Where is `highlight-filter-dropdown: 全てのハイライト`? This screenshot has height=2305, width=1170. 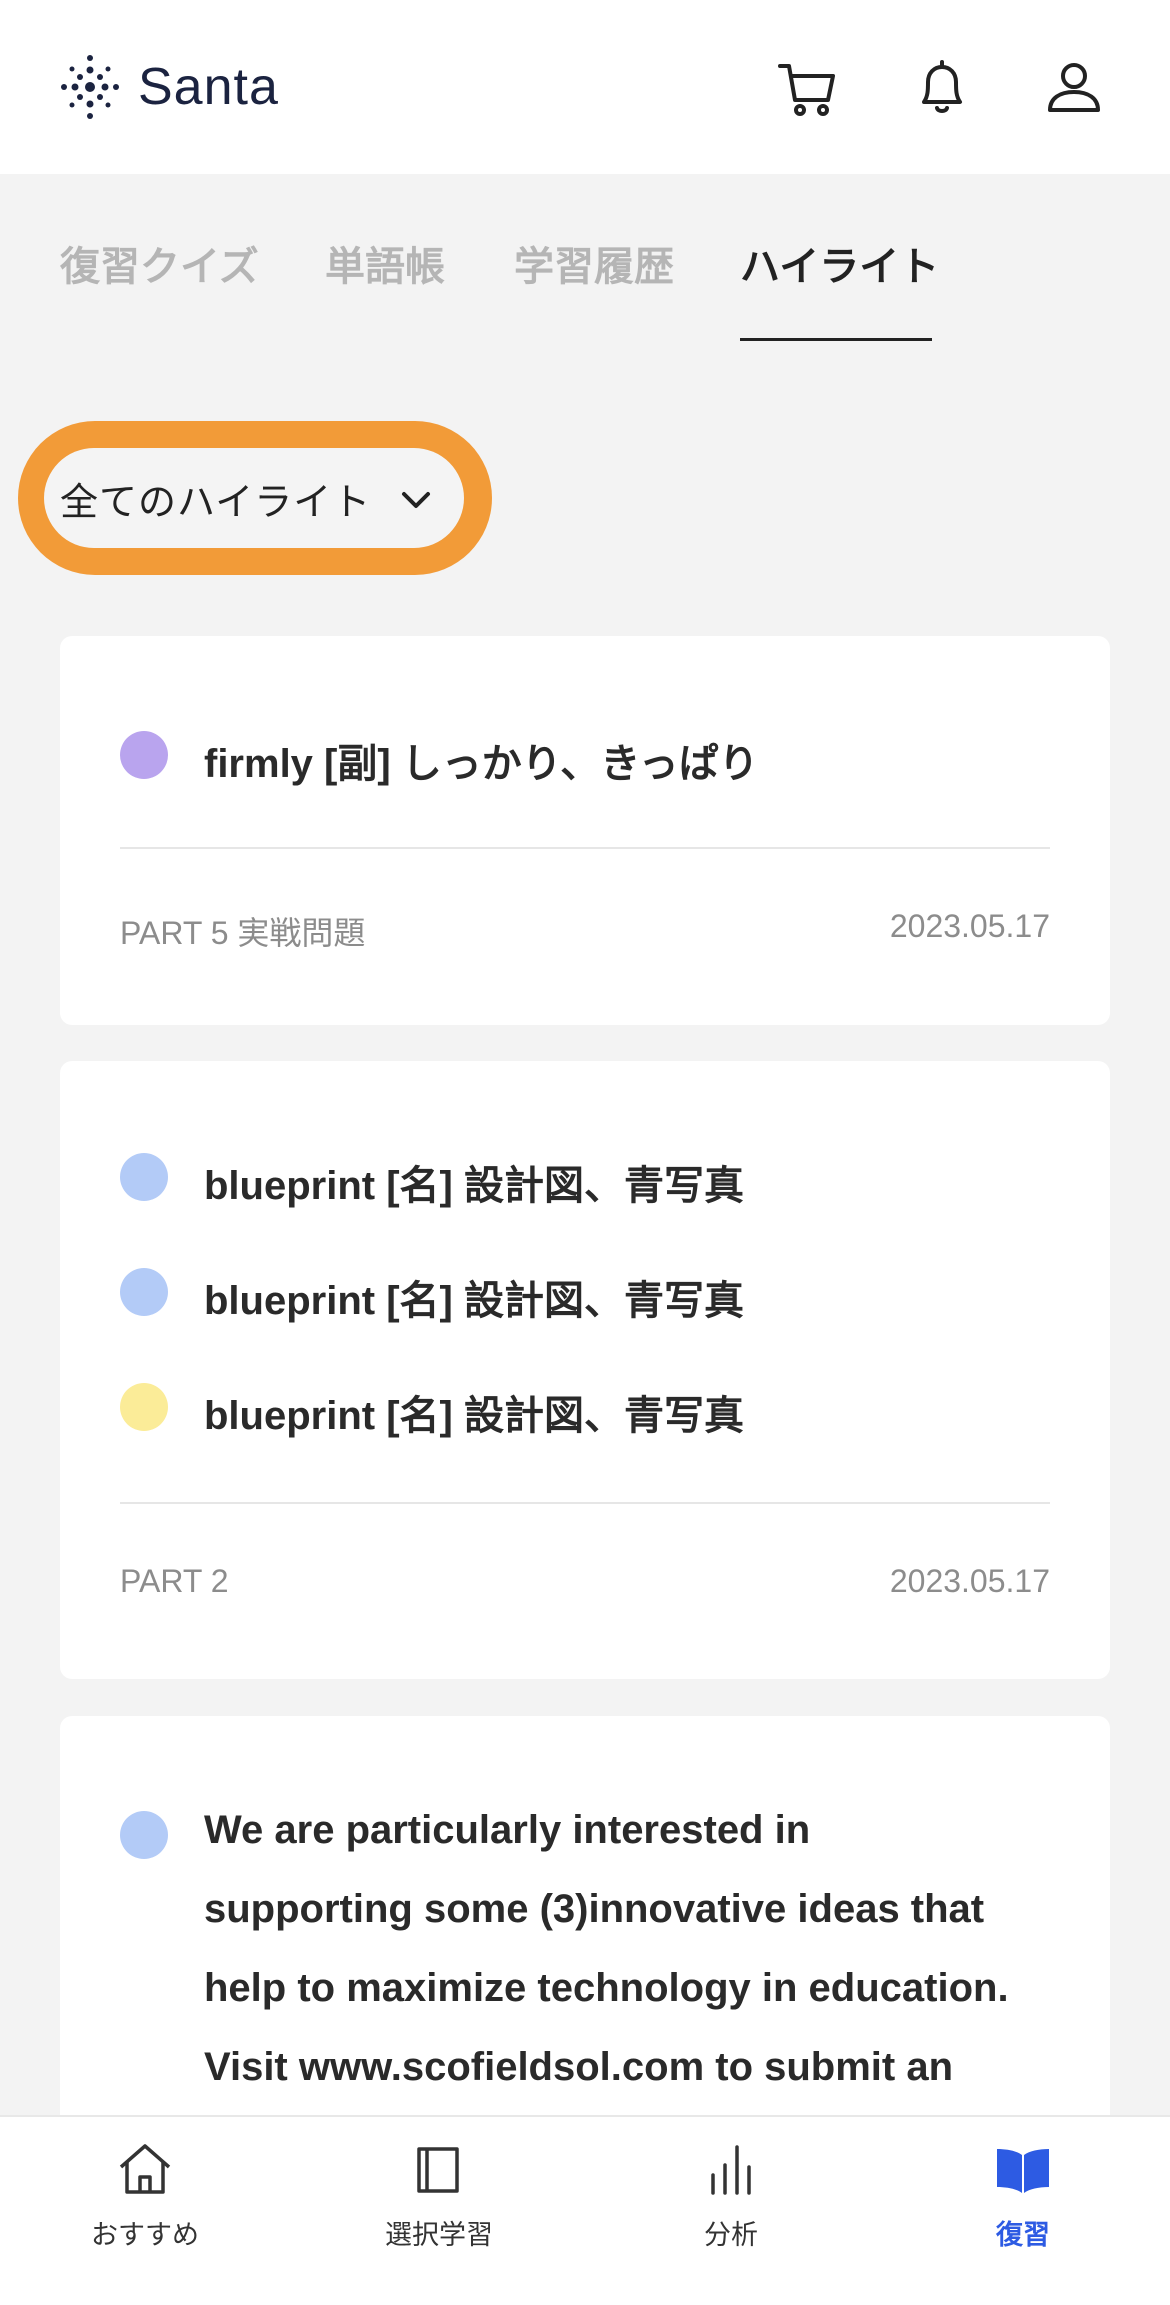
highlight-filter-dropdown: 全てのハイライト is located at coordinates (254, 498).